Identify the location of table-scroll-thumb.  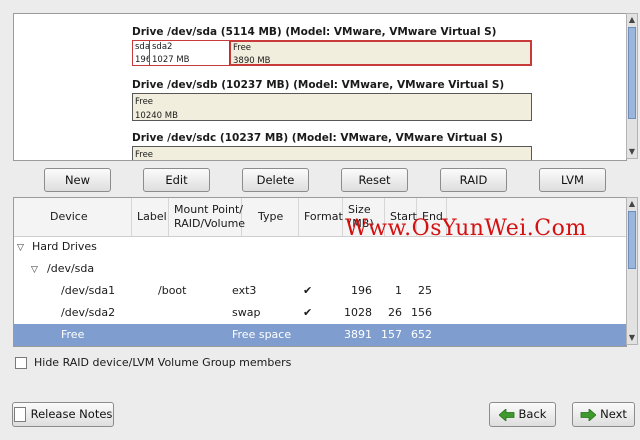
(632, 240).